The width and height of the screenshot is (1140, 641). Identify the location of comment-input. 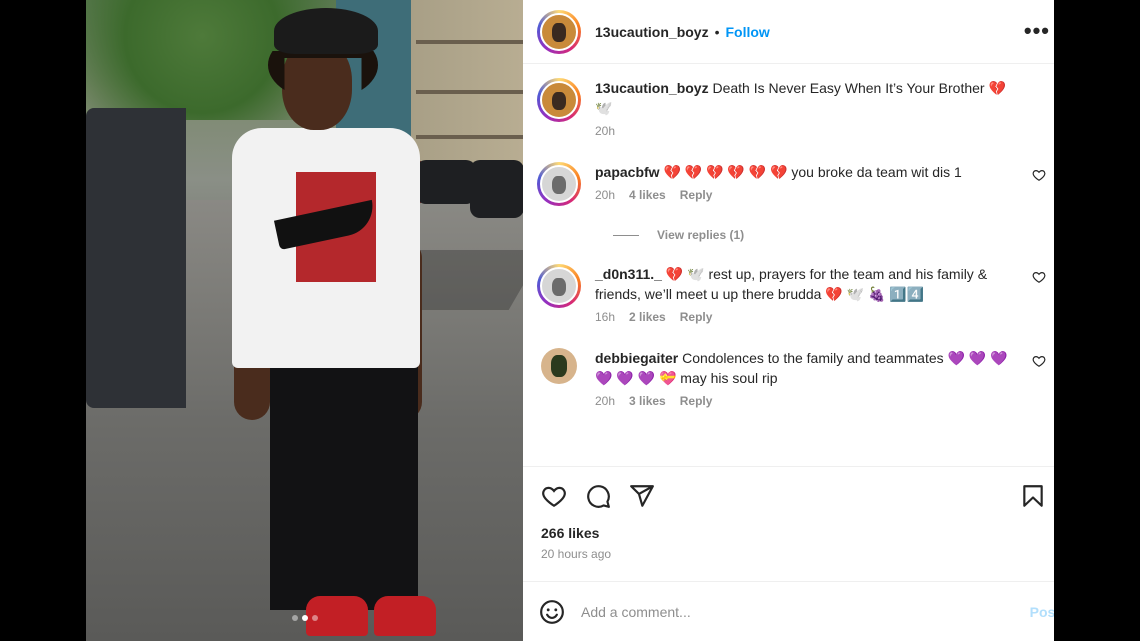
(809, 611).